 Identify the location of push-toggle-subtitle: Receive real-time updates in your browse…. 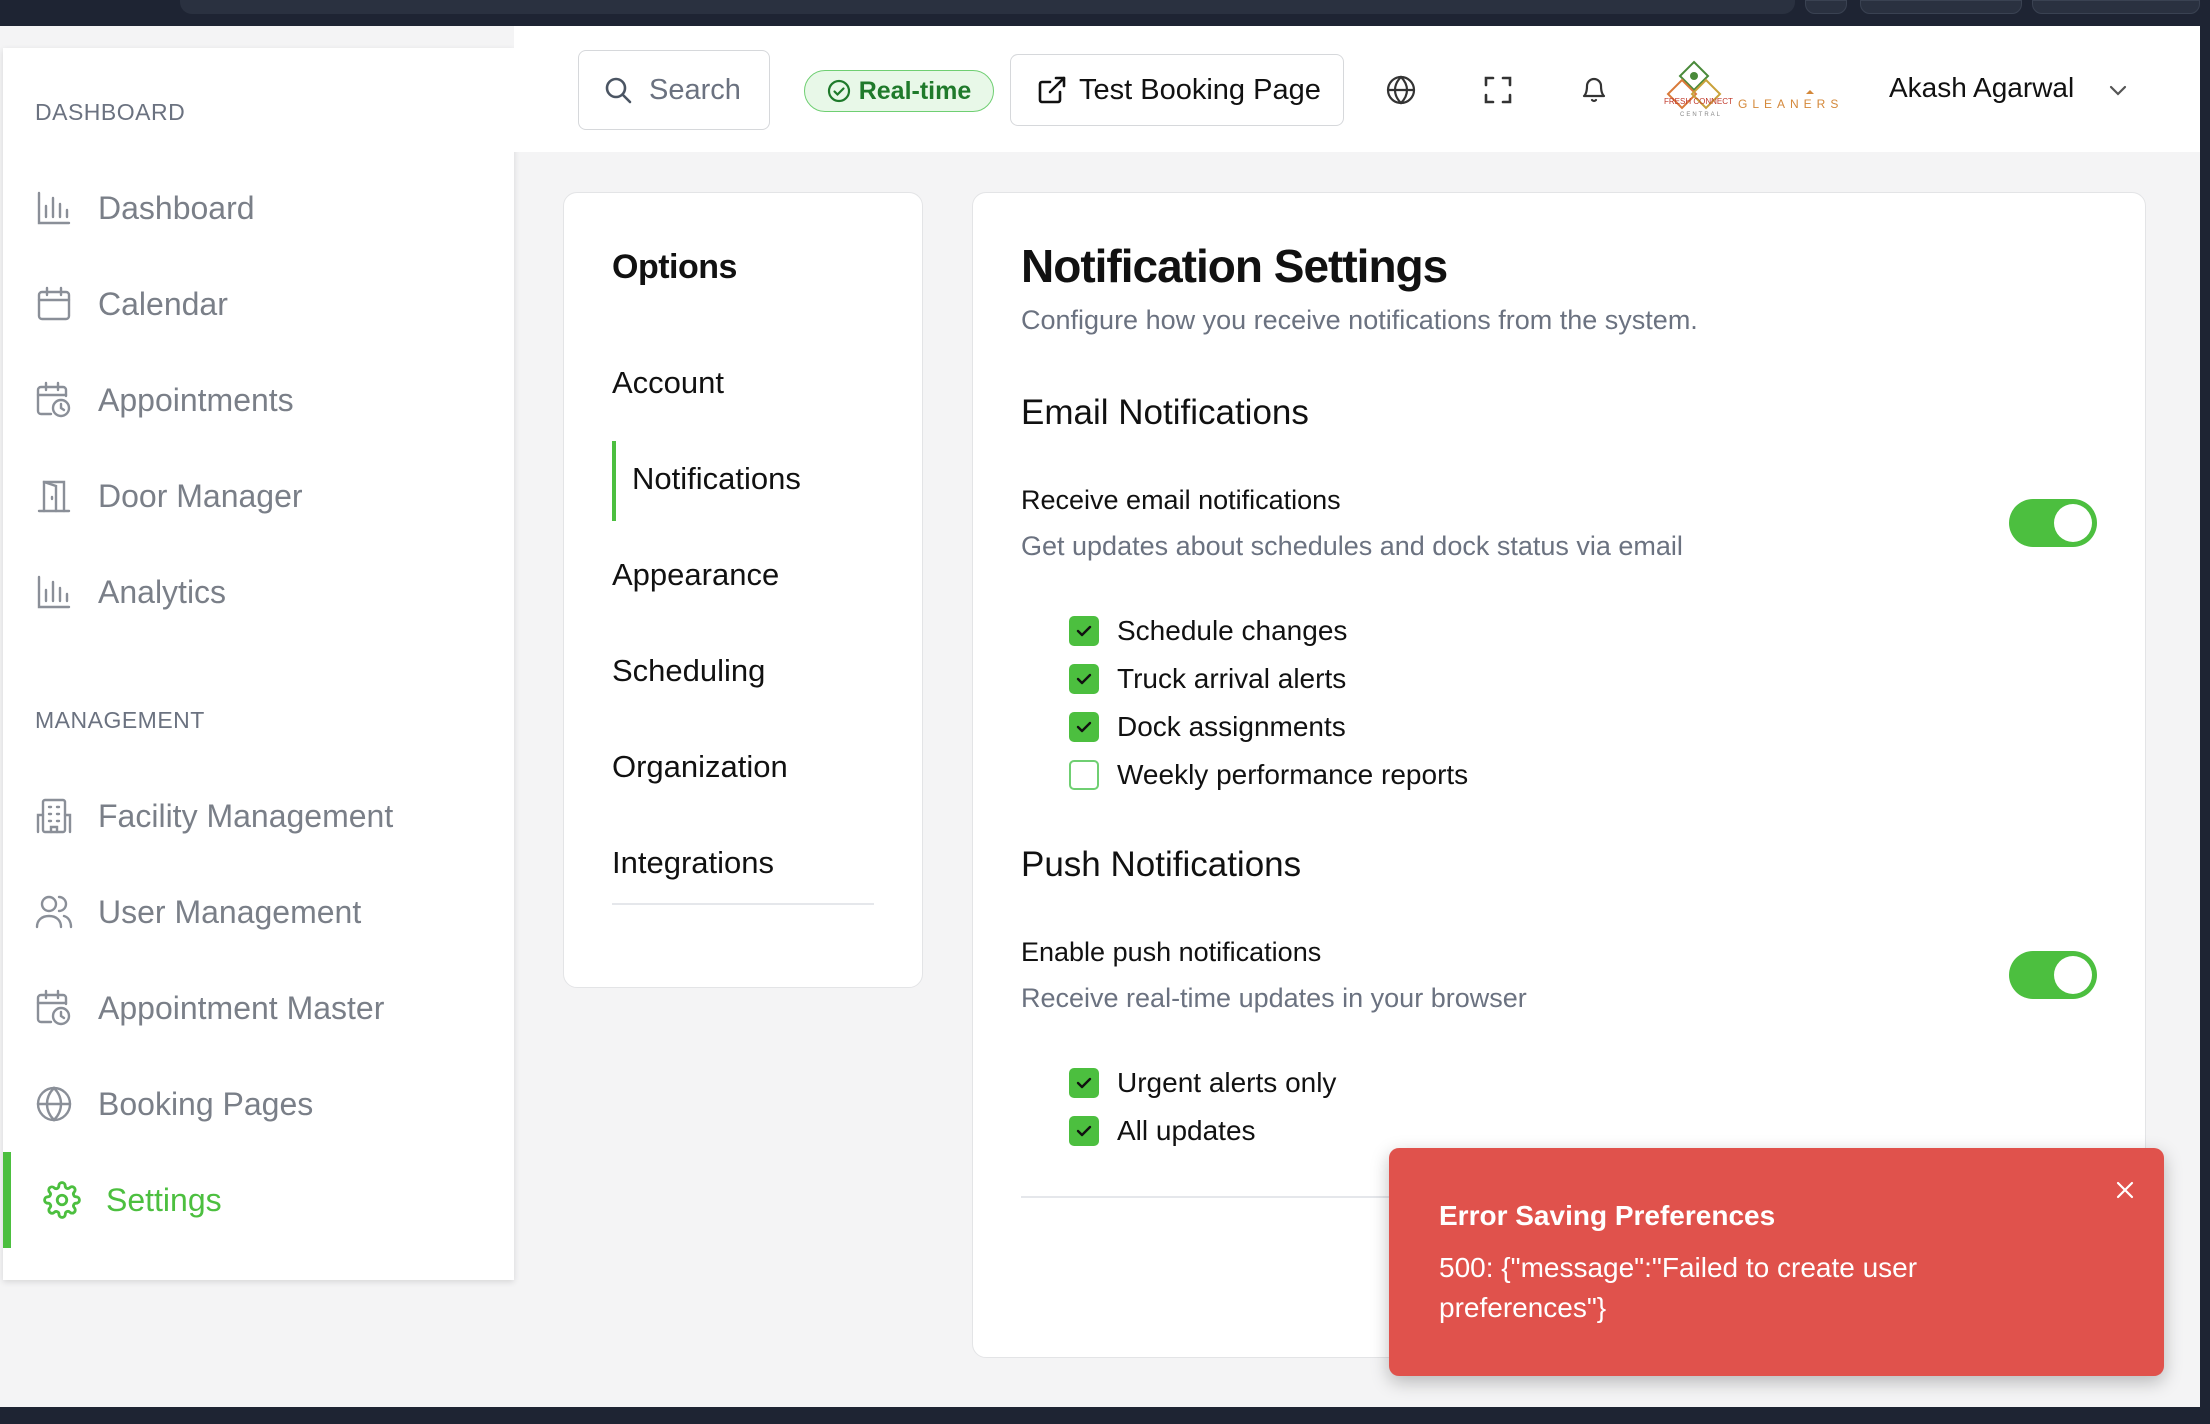
(1274, 998).